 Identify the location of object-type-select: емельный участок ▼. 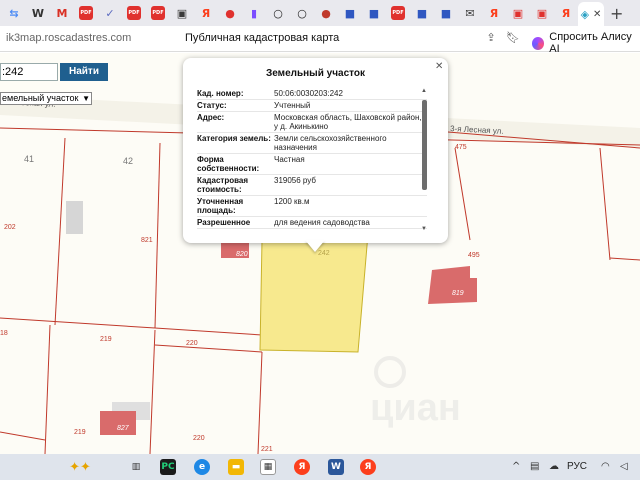
(46, 98).